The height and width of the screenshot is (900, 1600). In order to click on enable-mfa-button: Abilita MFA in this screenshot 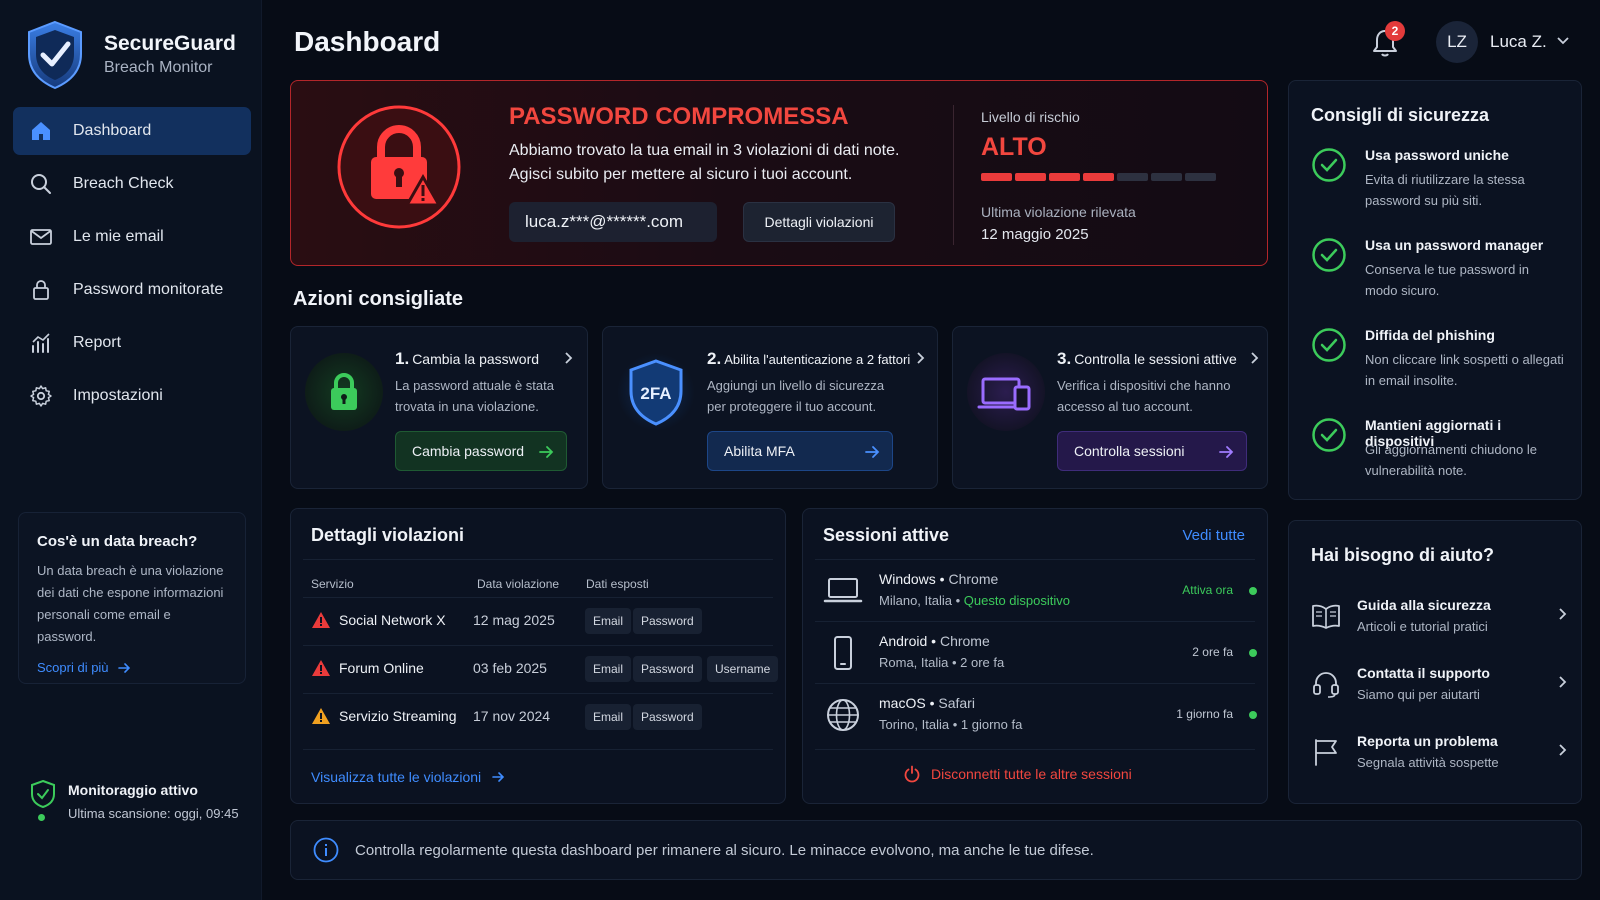, I will do `click(800, 451)`.